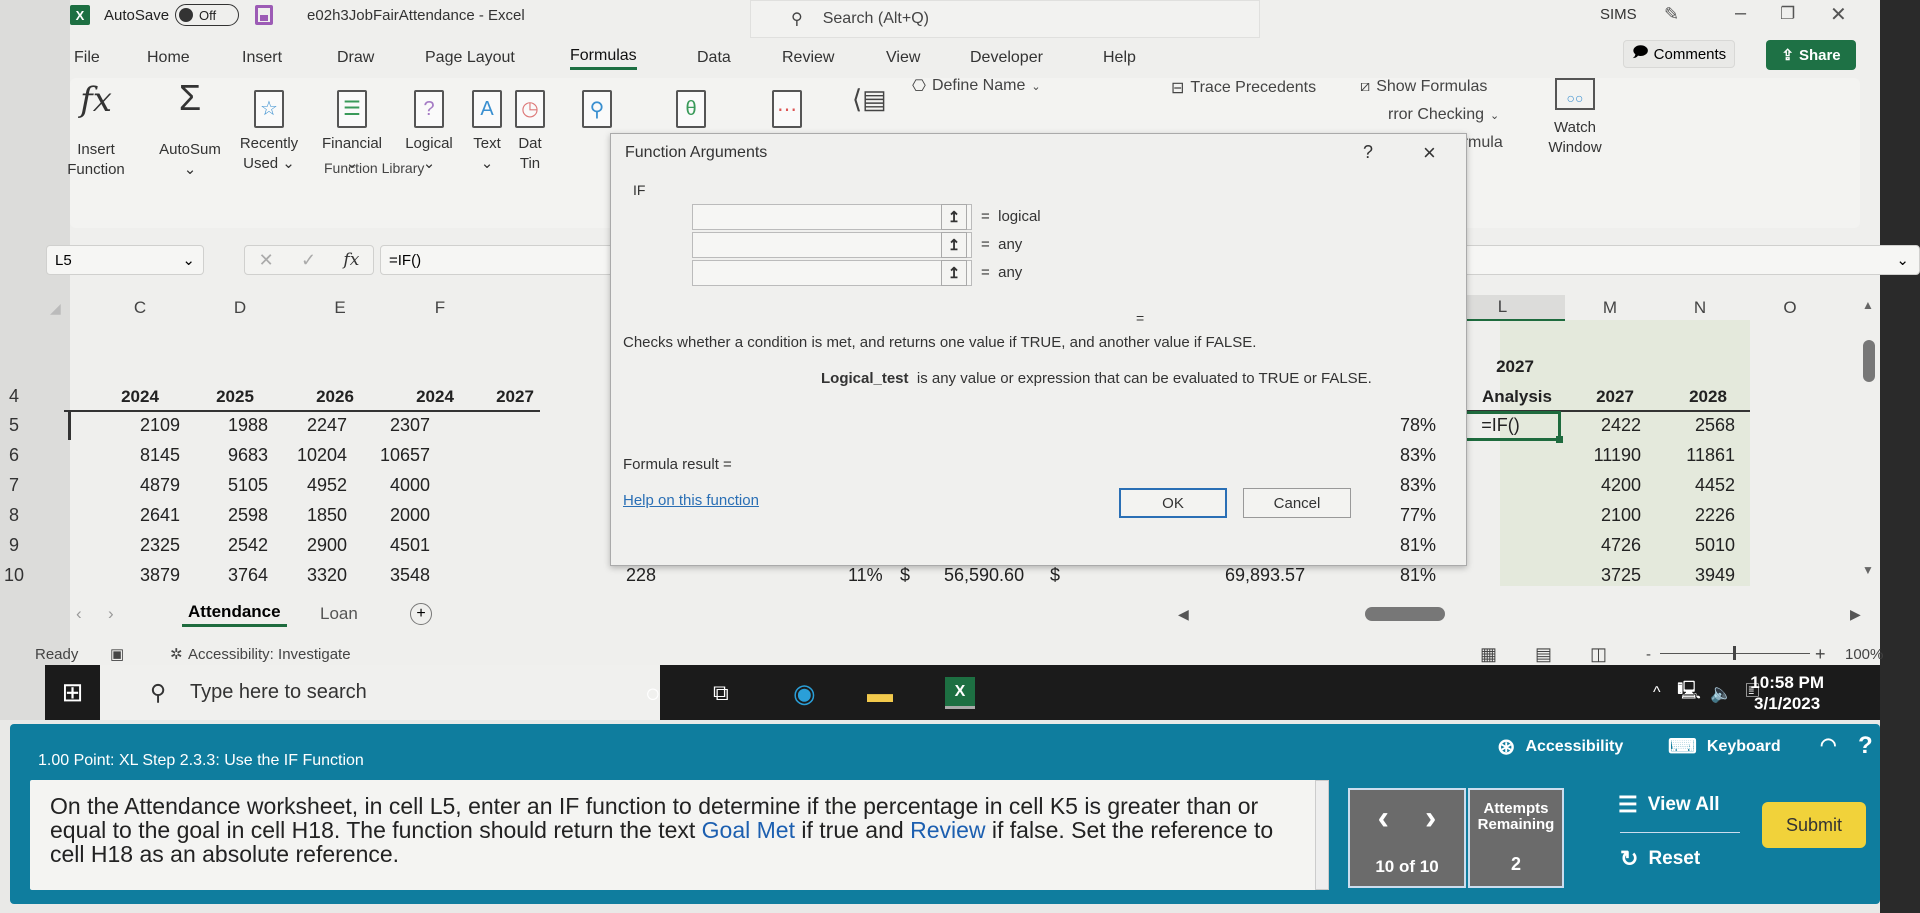  Describe the element at coordinates (1598, 654) in the screenshot. I see `page-break-view-icon: ◫` at that location.